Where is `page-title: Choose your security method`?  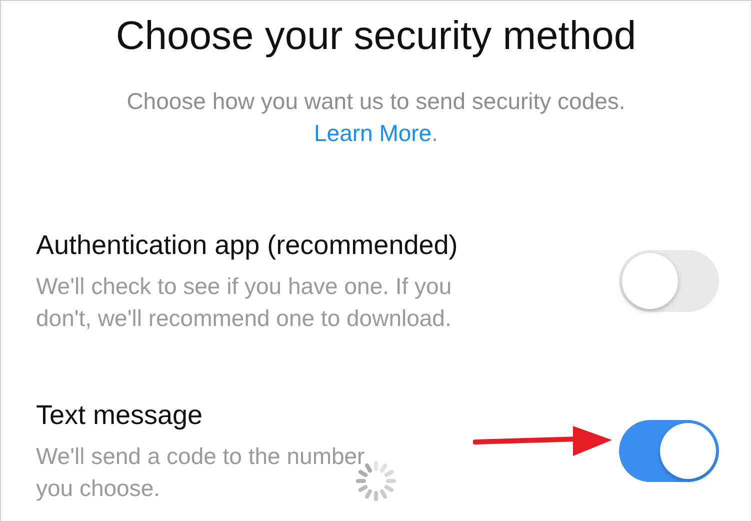
page-title: Choose your security method is located at coordinates (376, 36).